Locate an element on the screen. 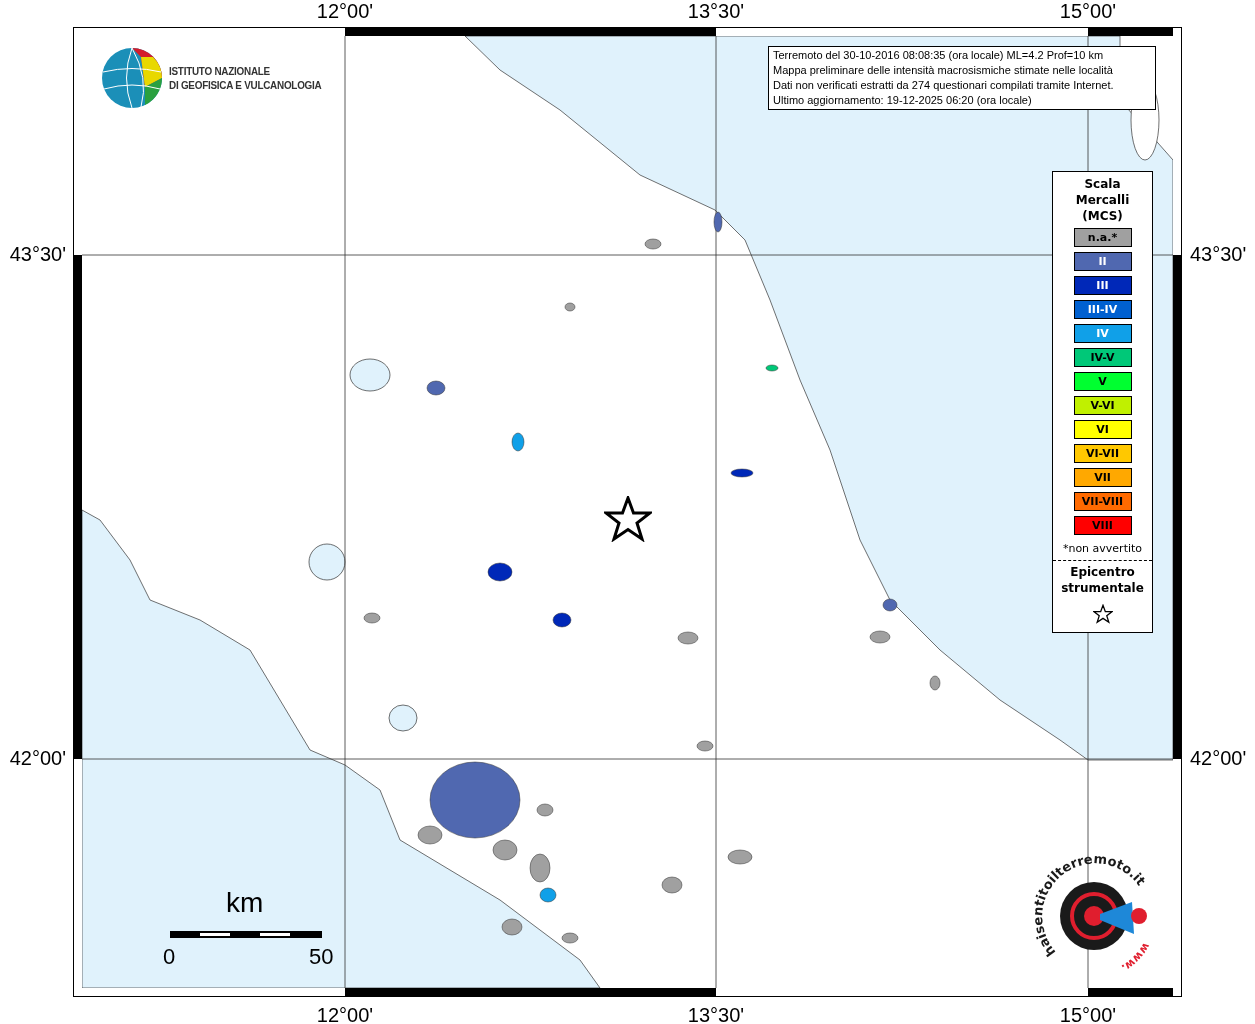  intensity-swatch: VI is located at coordinates (1102, 429).